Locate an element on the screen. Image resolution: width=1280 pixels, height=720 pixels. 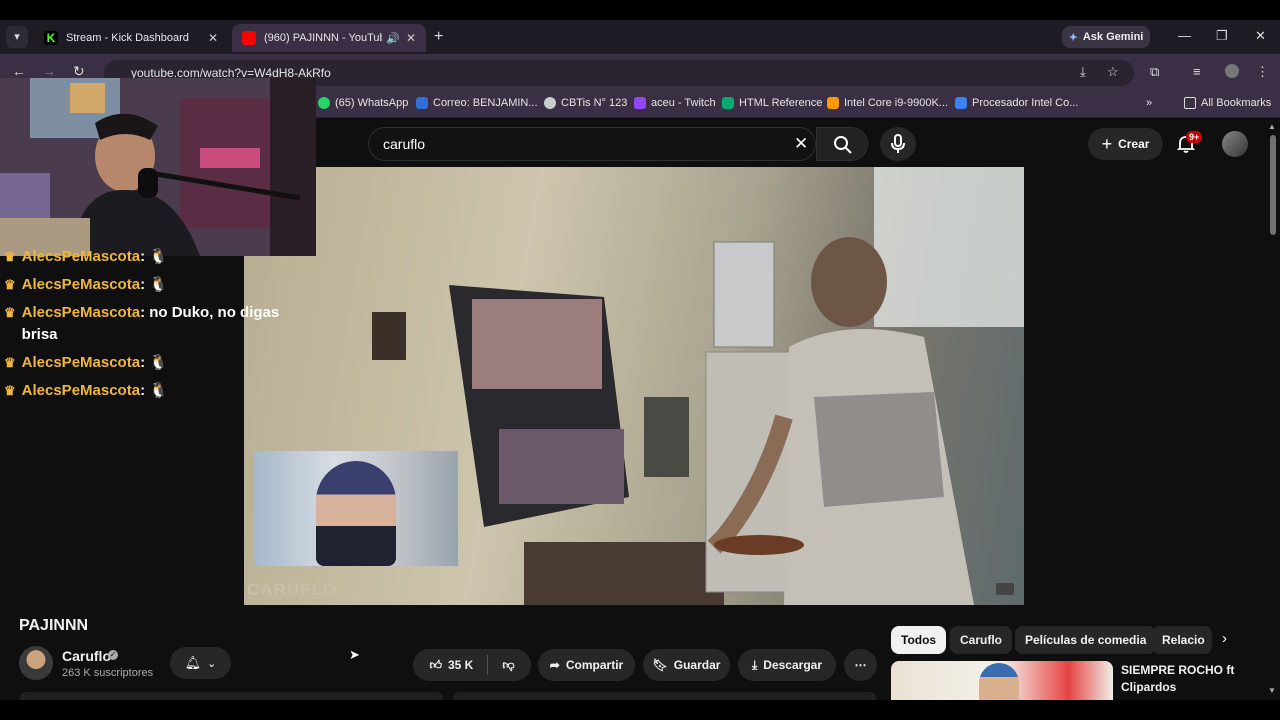
new-tab-button: + is located at coordinates (438, 37).